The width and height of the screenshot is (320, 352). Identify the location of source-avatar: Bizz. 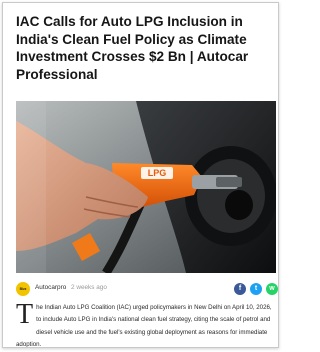
(23, 289).